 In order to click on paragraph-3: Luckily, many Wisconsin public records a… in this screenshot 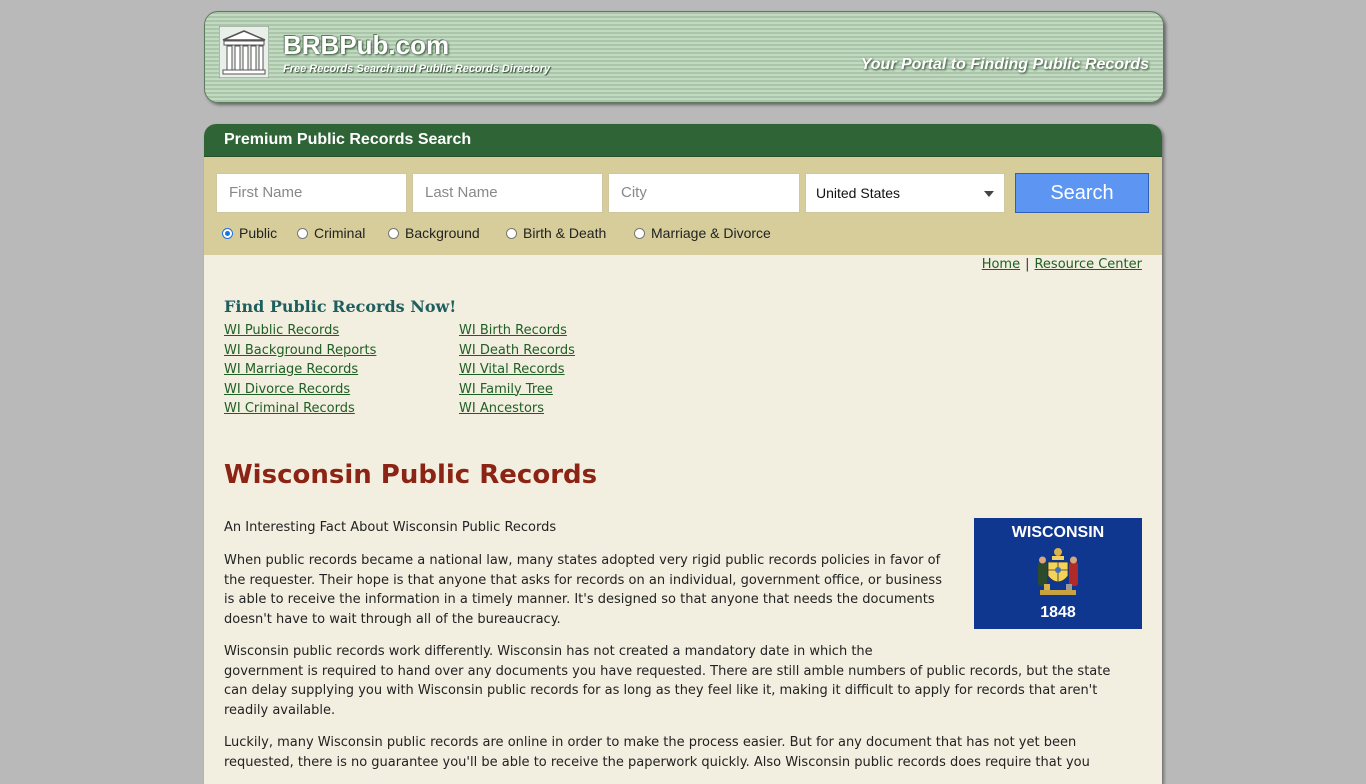, I will do `click(657, 752)`.